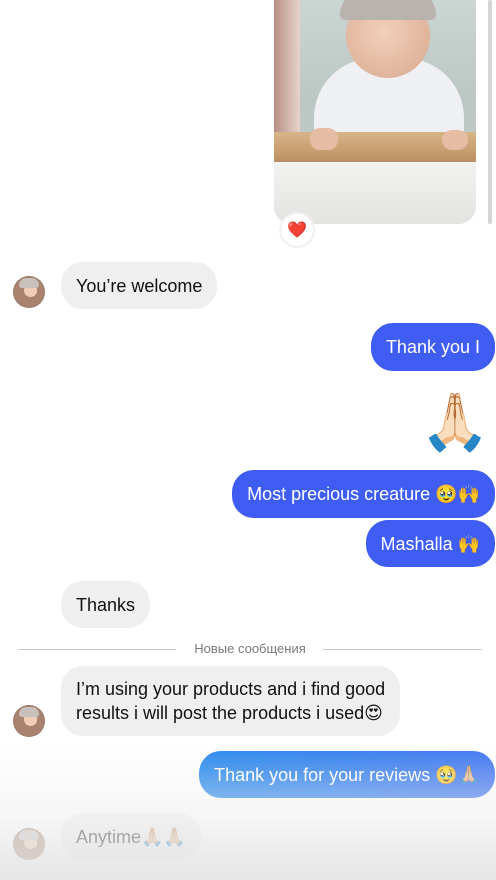  What do you see at coordinates (375, 193) in the screenshot?
I see `photo-crib-base` at bounding box center [375, 193].